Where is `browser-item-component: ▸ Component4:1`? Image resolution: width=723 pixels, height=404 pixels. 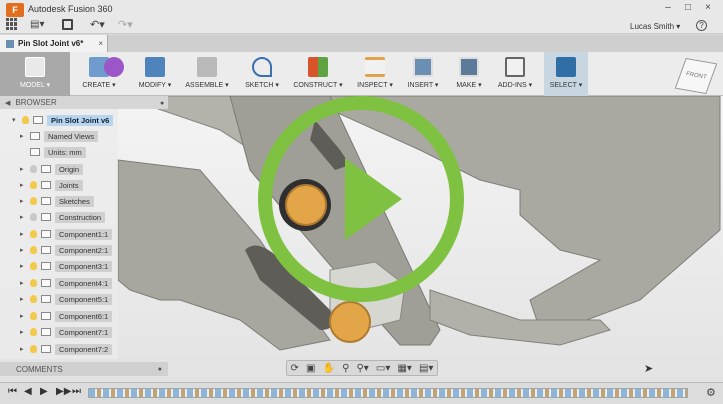
browser-item-component: ▸ Component4:1 is located at coordinates (66, 283).